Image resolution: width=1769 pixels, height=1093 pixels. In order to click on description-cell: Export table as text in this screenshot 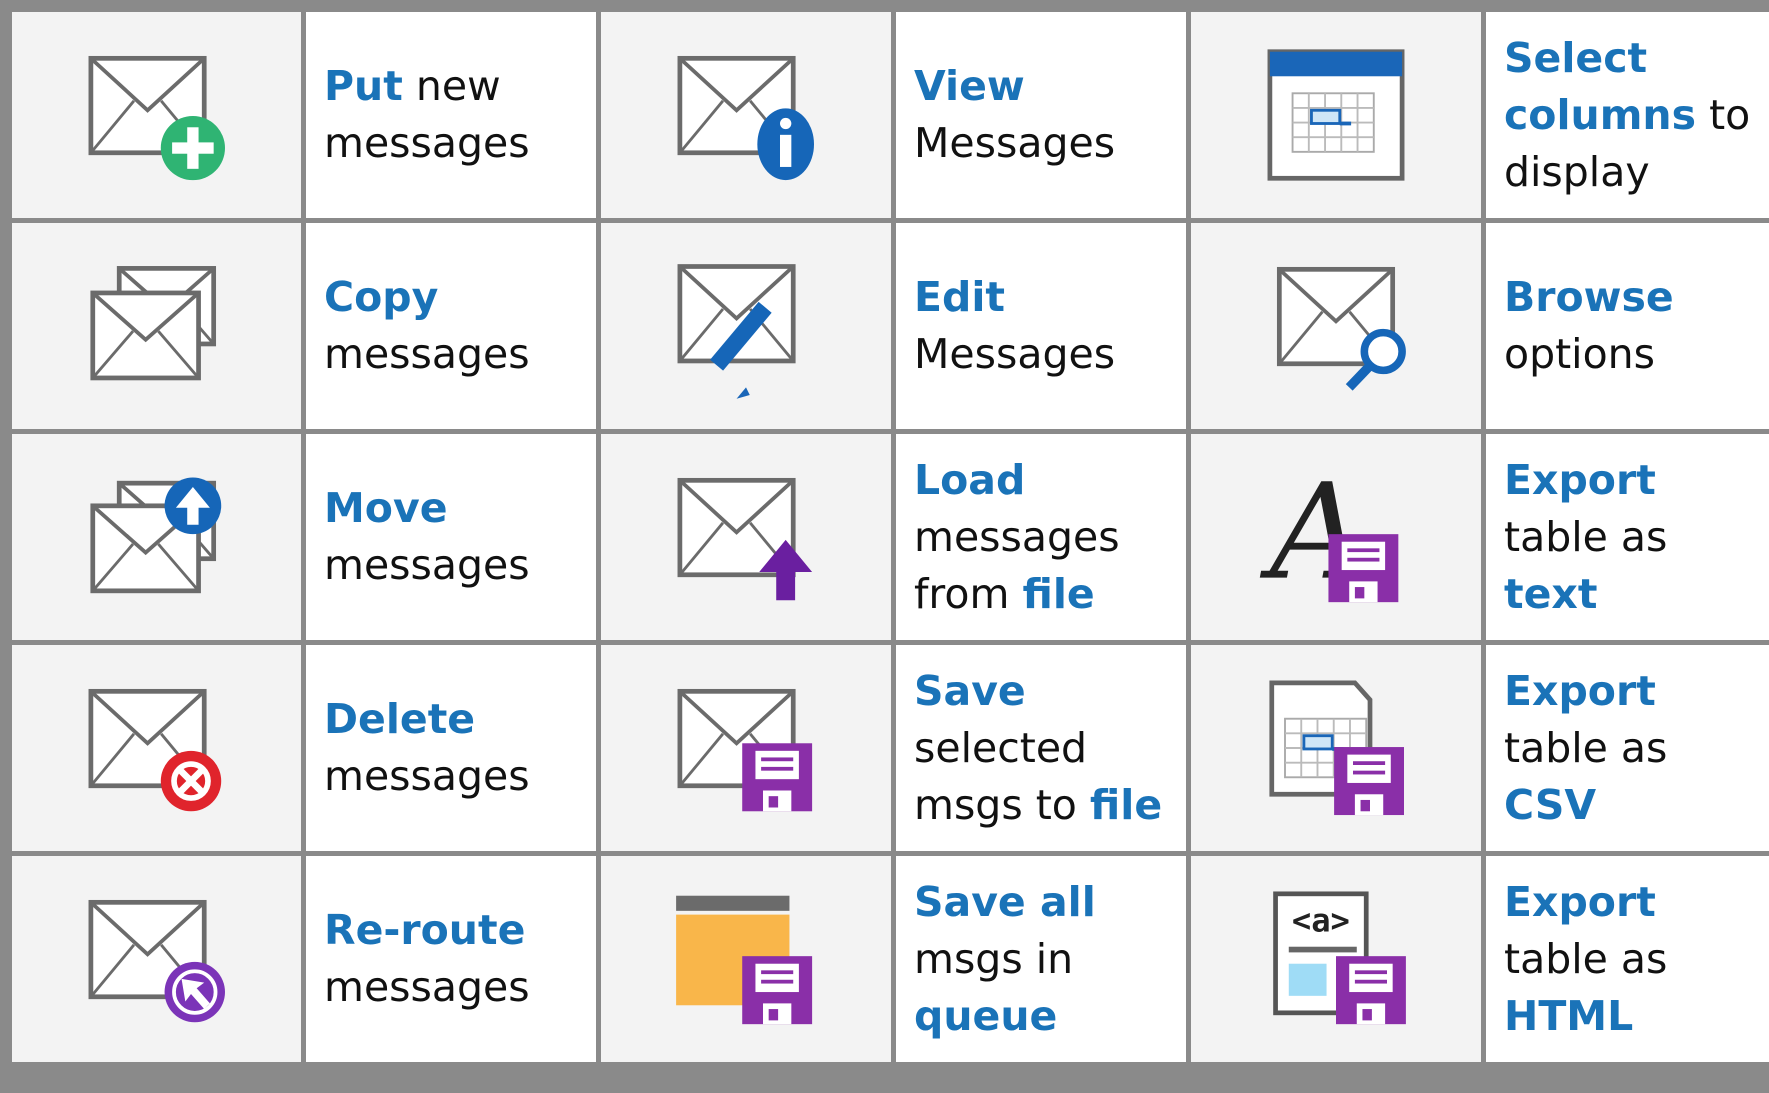, I will do `click(1627, 537)`.